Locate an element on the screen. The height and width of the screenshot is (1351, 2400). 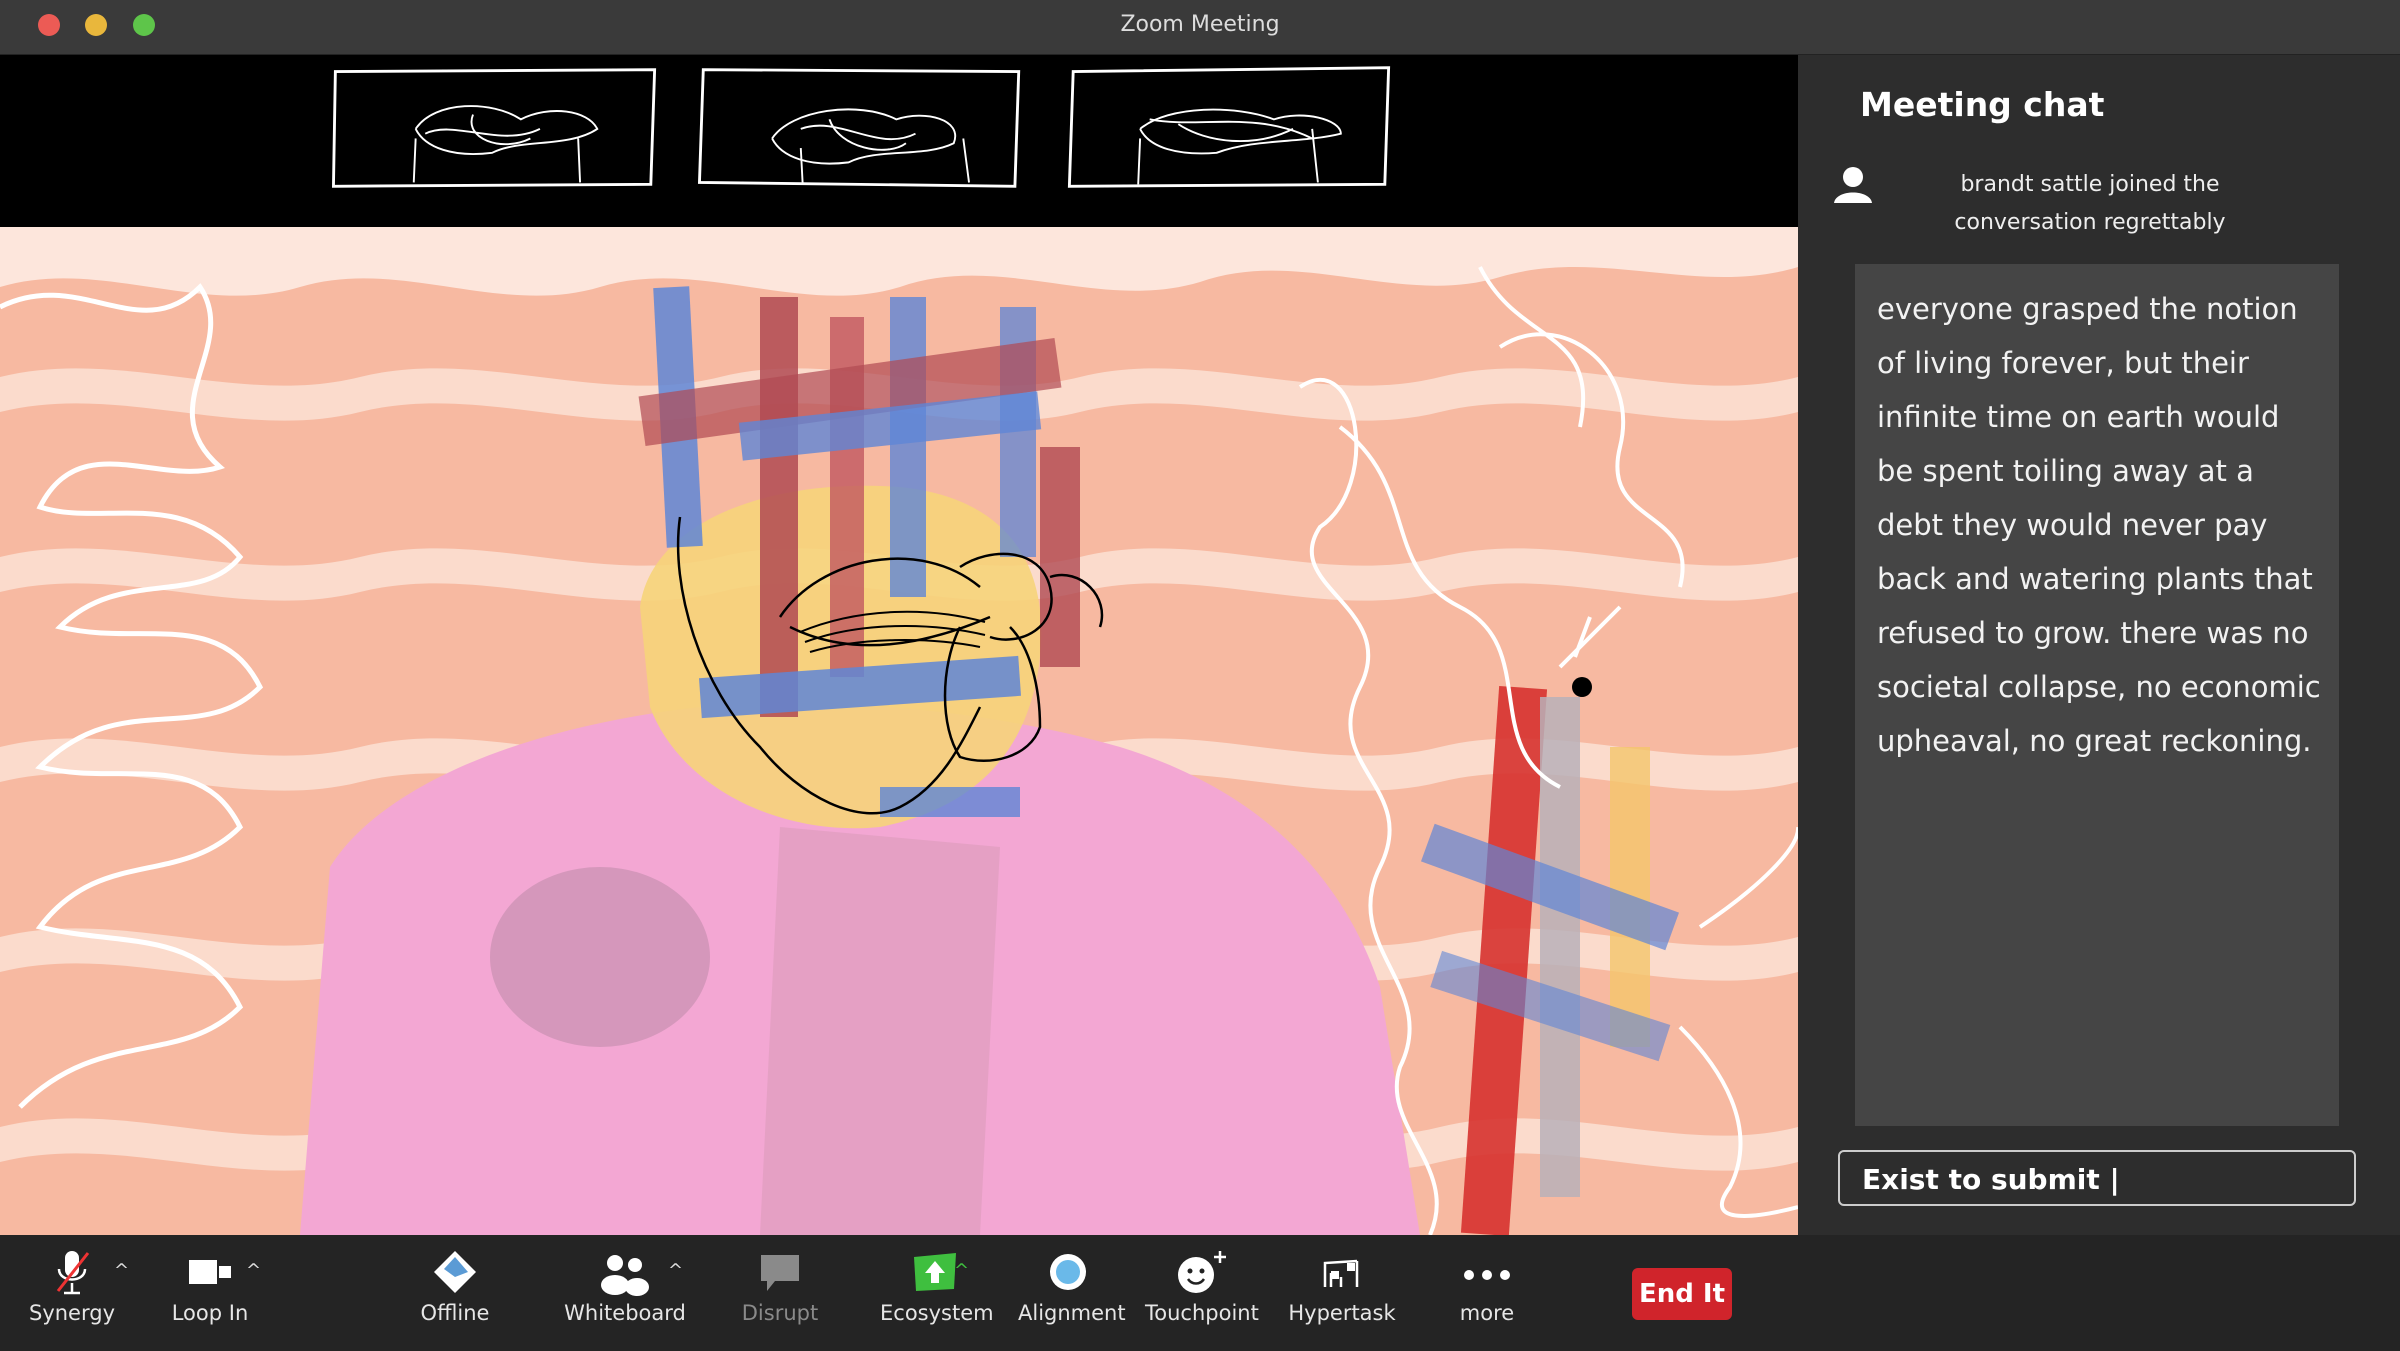
more-label: more is located at coordinates (1487, 1313).